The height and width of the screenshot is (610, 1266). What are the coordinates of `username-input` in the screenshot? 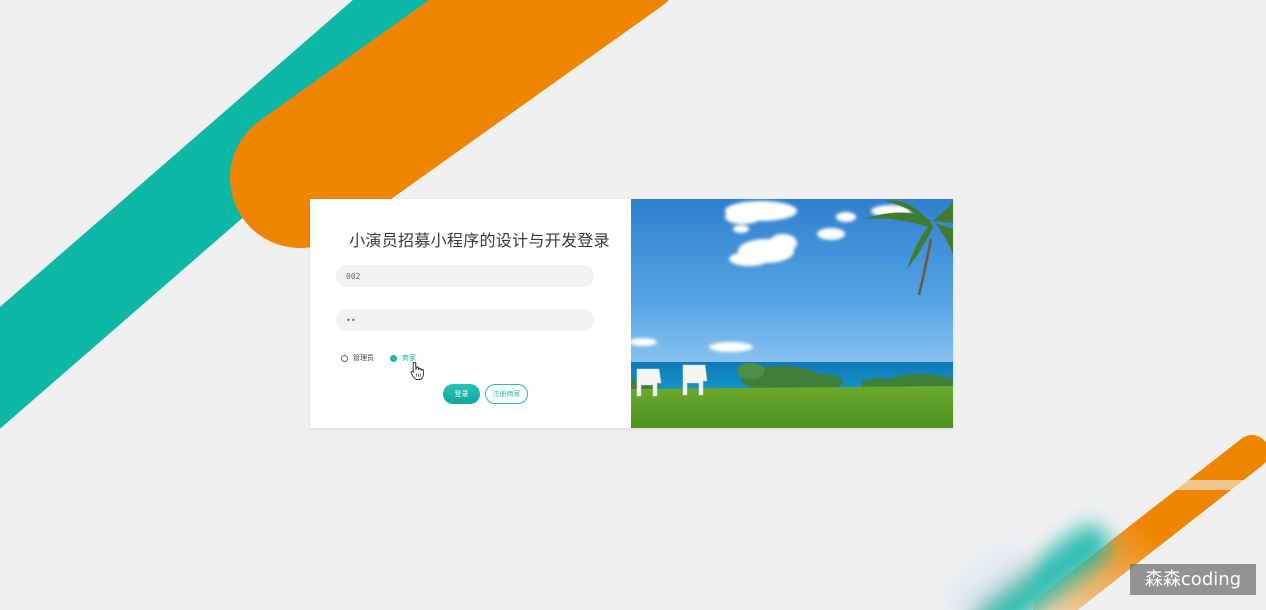 It's located at (465, 276).